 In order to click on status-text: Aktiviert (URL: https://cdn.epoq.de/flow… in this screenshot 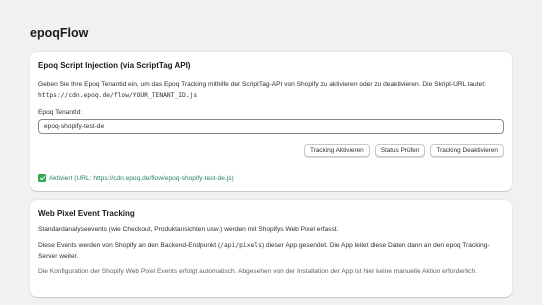, I will do `click(141, 178)`.